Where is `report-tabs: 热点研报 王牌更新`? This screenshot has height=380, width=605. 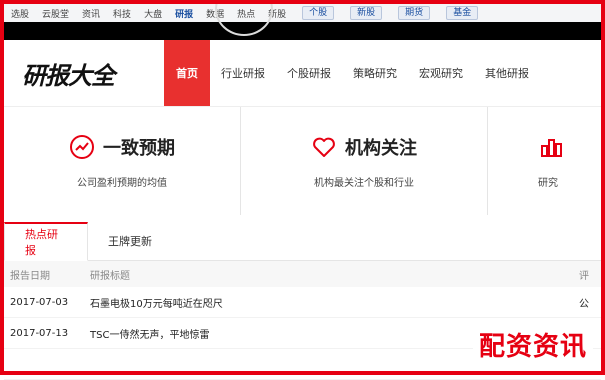 report-tabs: 热点研报 王牌更新 is located at coordinates (302, 241).